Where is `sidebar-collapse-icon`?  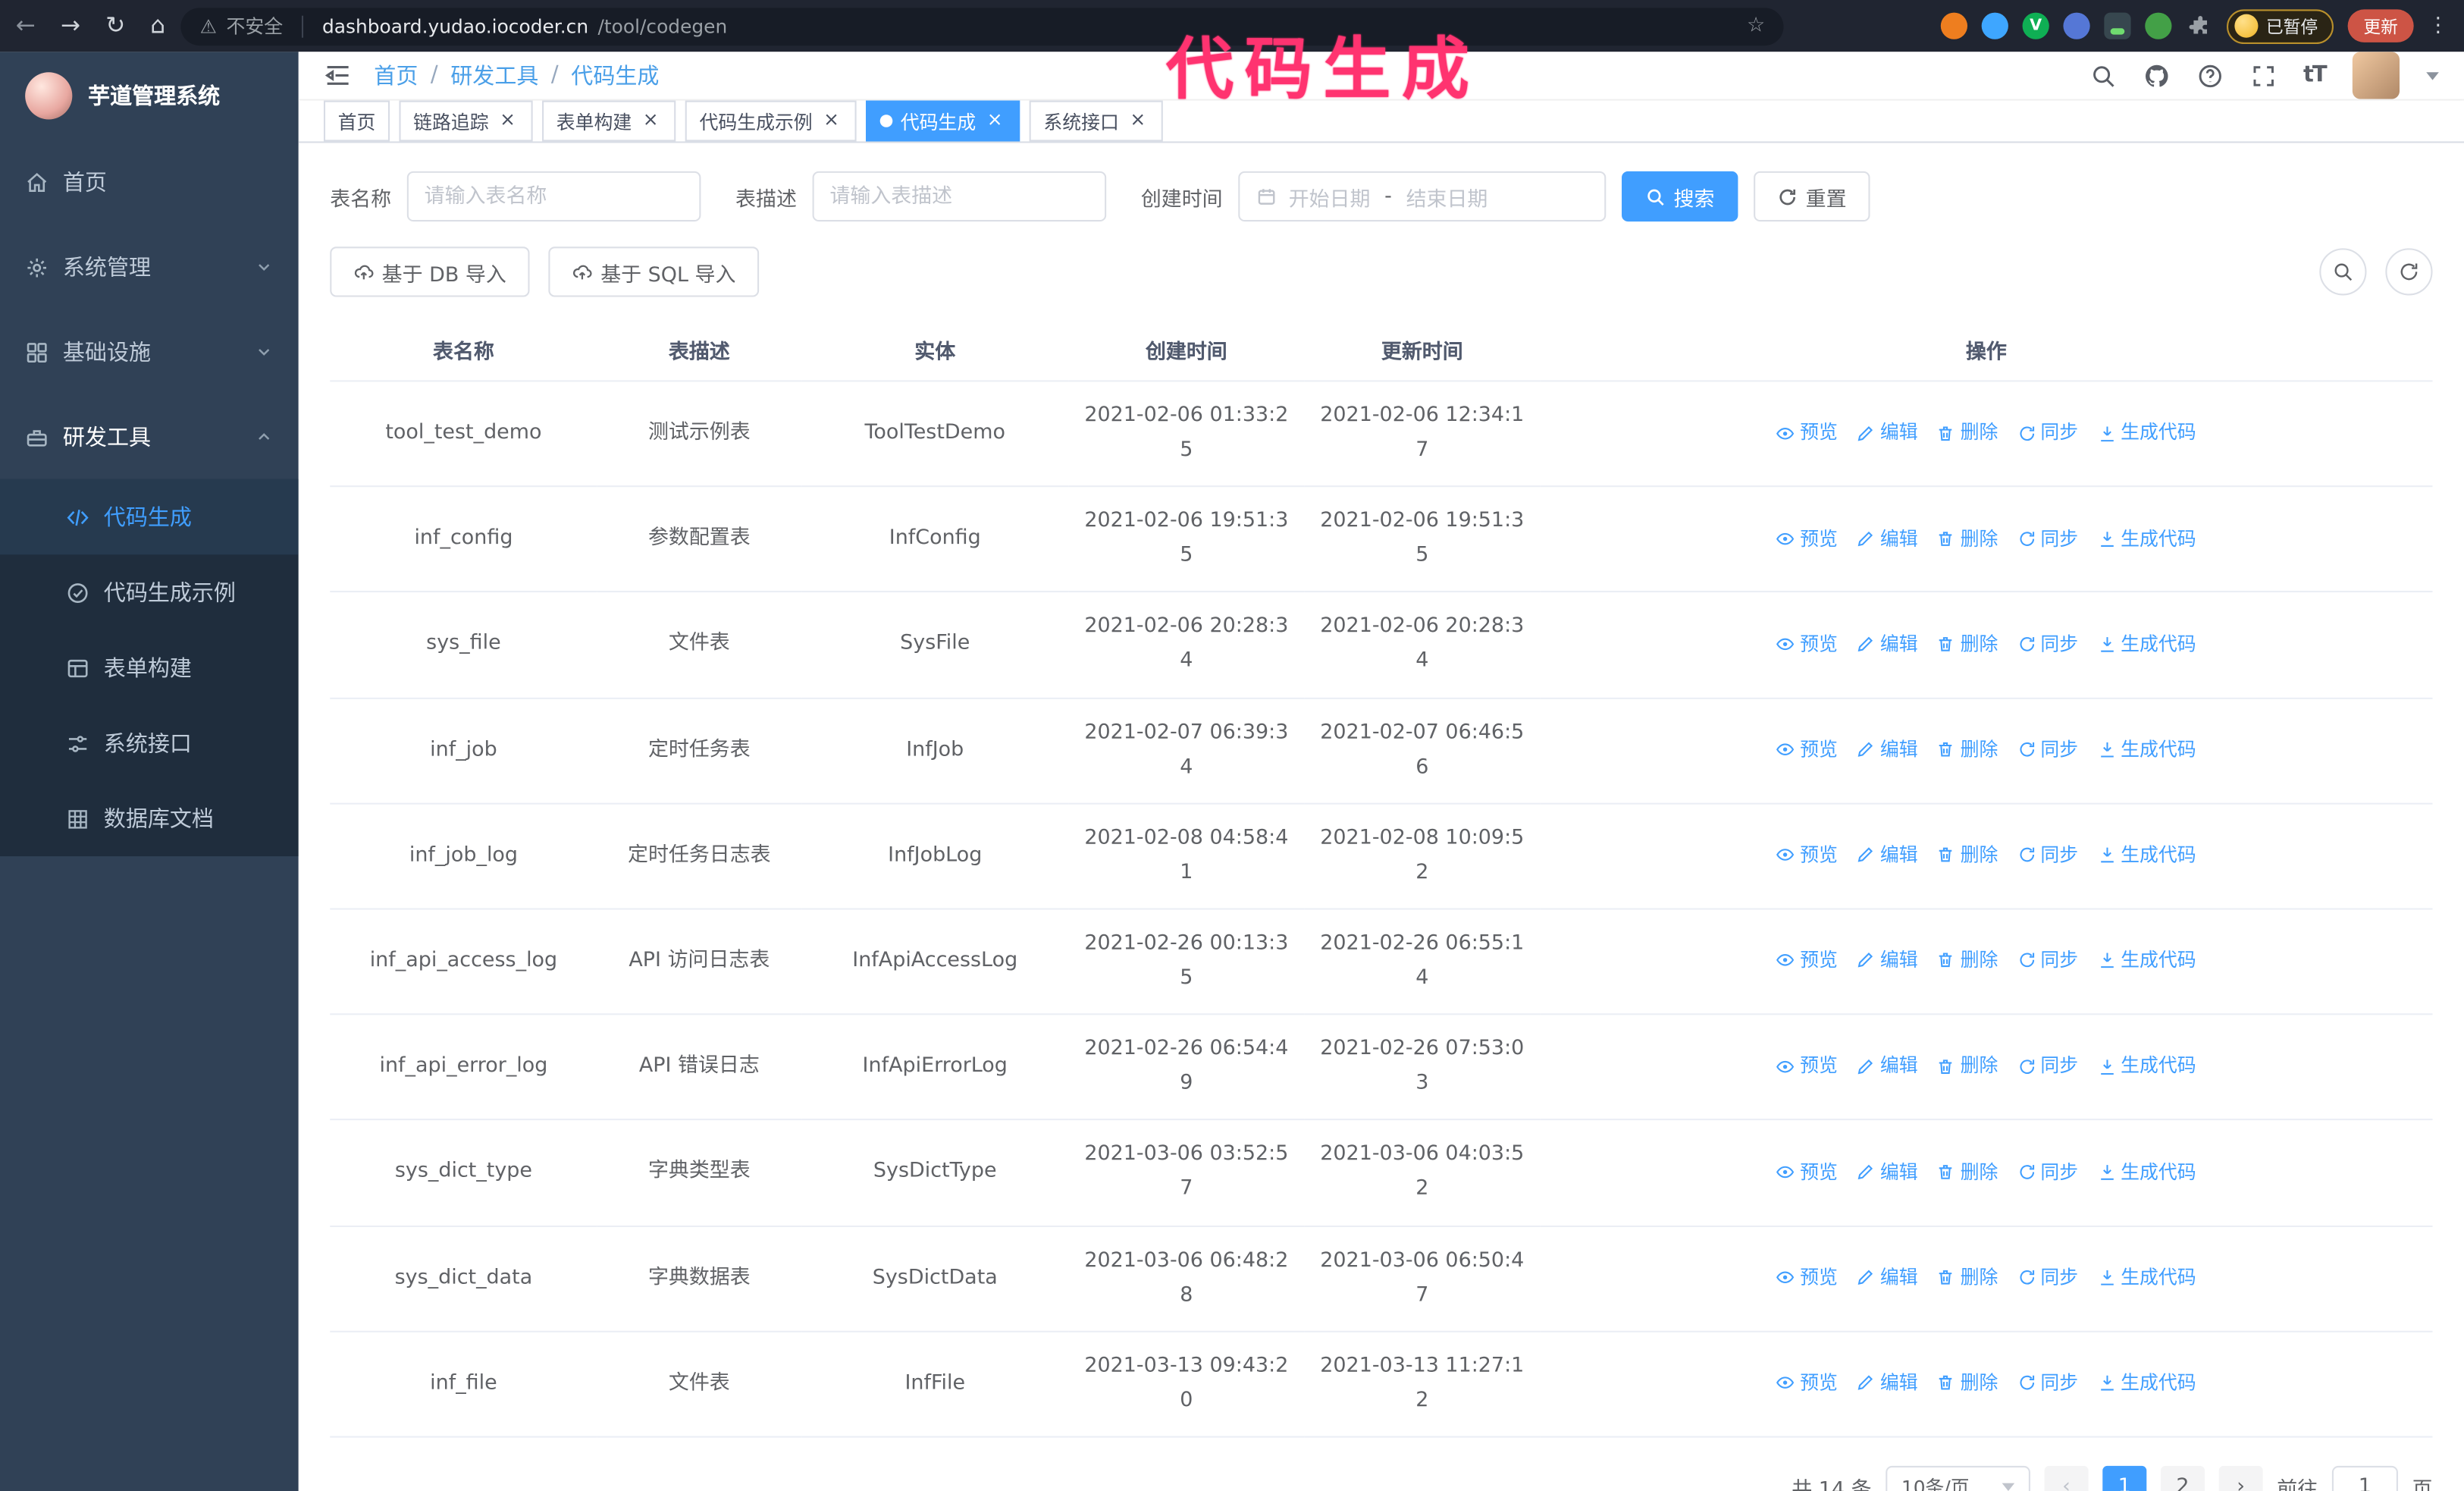
sidebar-collapse-icon is located at coordinates (338, 75).